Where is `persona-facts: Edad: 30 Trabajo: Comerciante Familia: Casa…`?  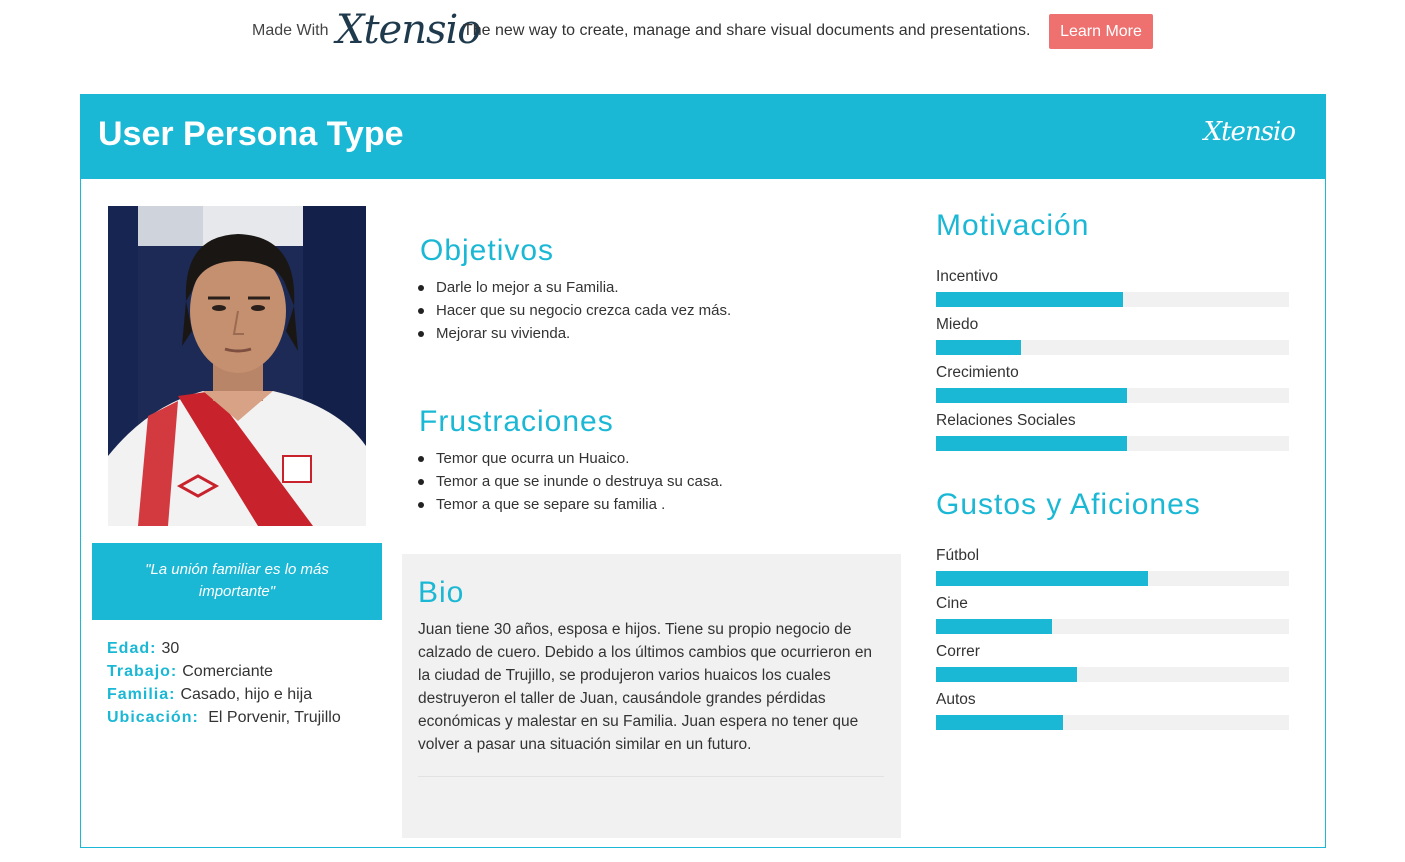 persona-facts: Edad: 30 Trabajo: Comerciante Familia: Casa… is located at coordinates (224, 683).